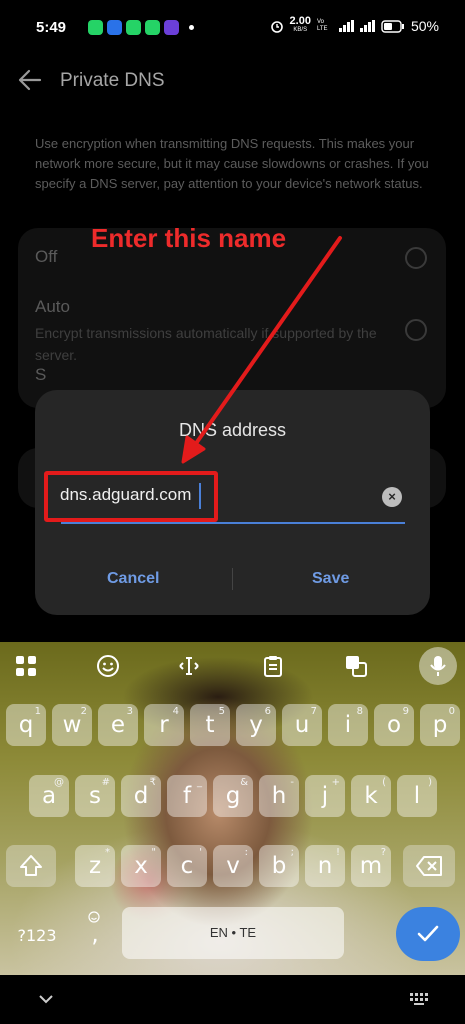 Image resolution: width=465 pixels, height=1024 pixels. I want to click on key-f: _ f, so click(187, 796).